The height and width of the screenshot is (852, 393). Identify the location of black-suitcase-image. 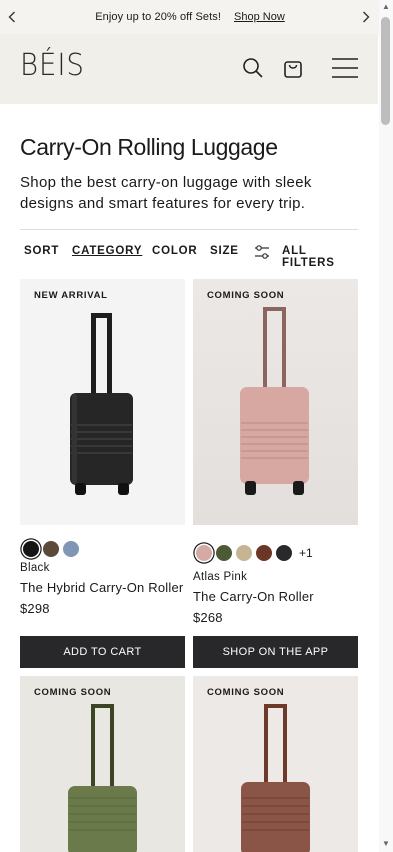
(101, 404).